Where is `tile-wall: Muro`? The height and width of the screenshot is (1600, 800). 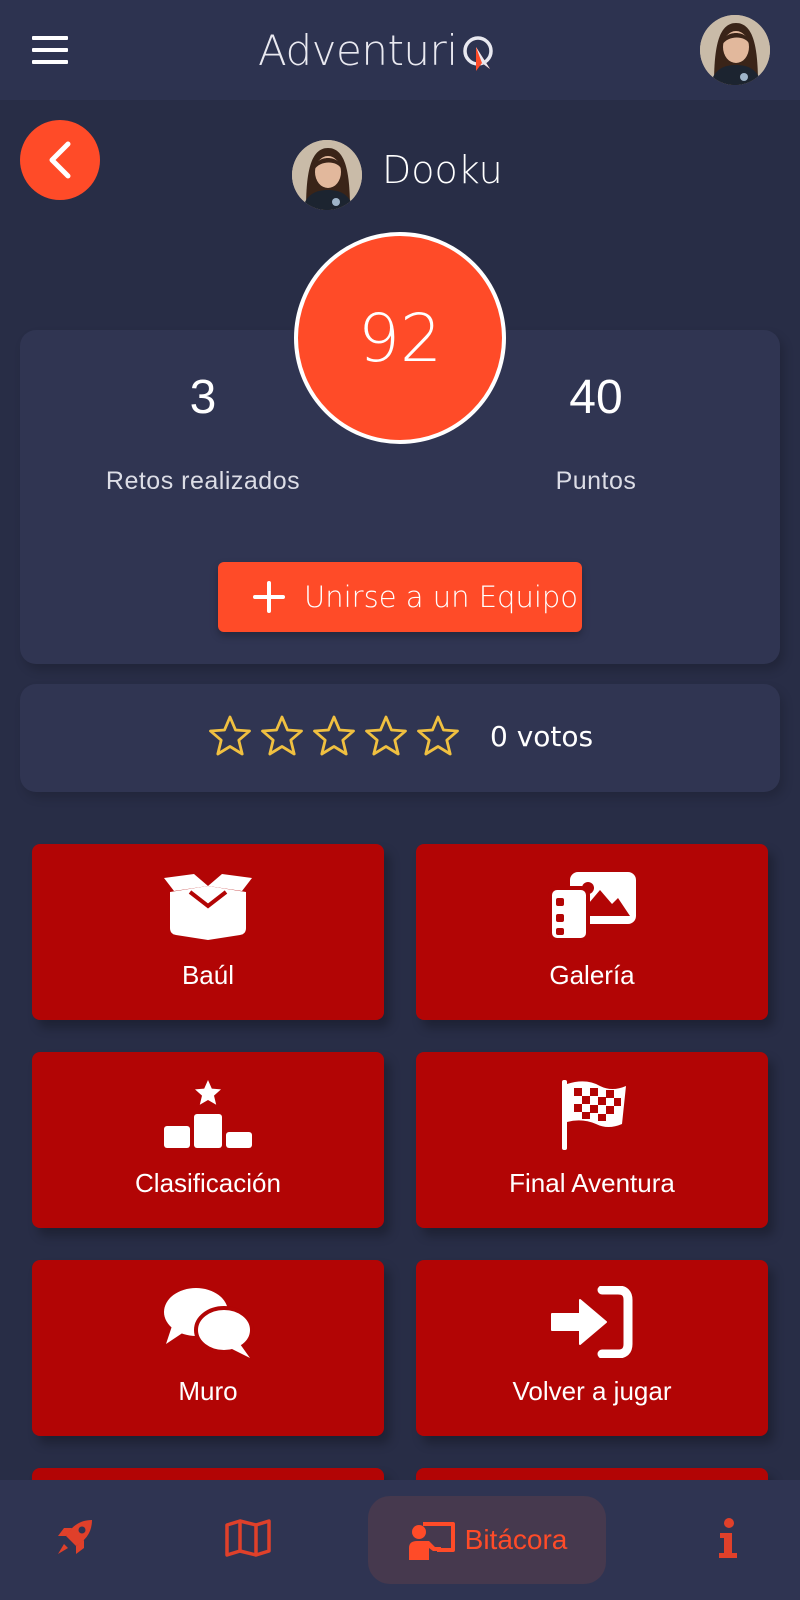 tile-wall: Muro is located at coordinates (208, 1348).